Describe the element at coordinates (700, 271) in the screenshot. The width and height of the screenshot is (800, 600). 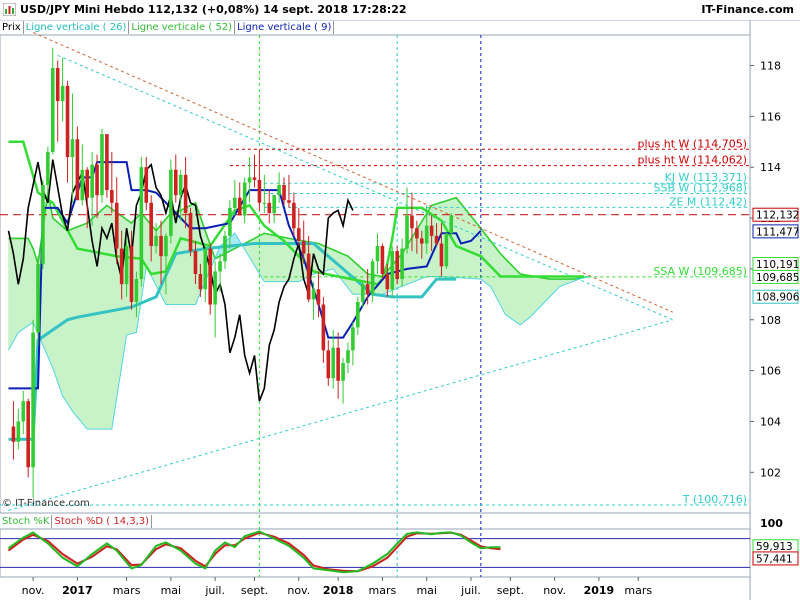
I see `level-label-5: SSA W (109,685)` at that location.